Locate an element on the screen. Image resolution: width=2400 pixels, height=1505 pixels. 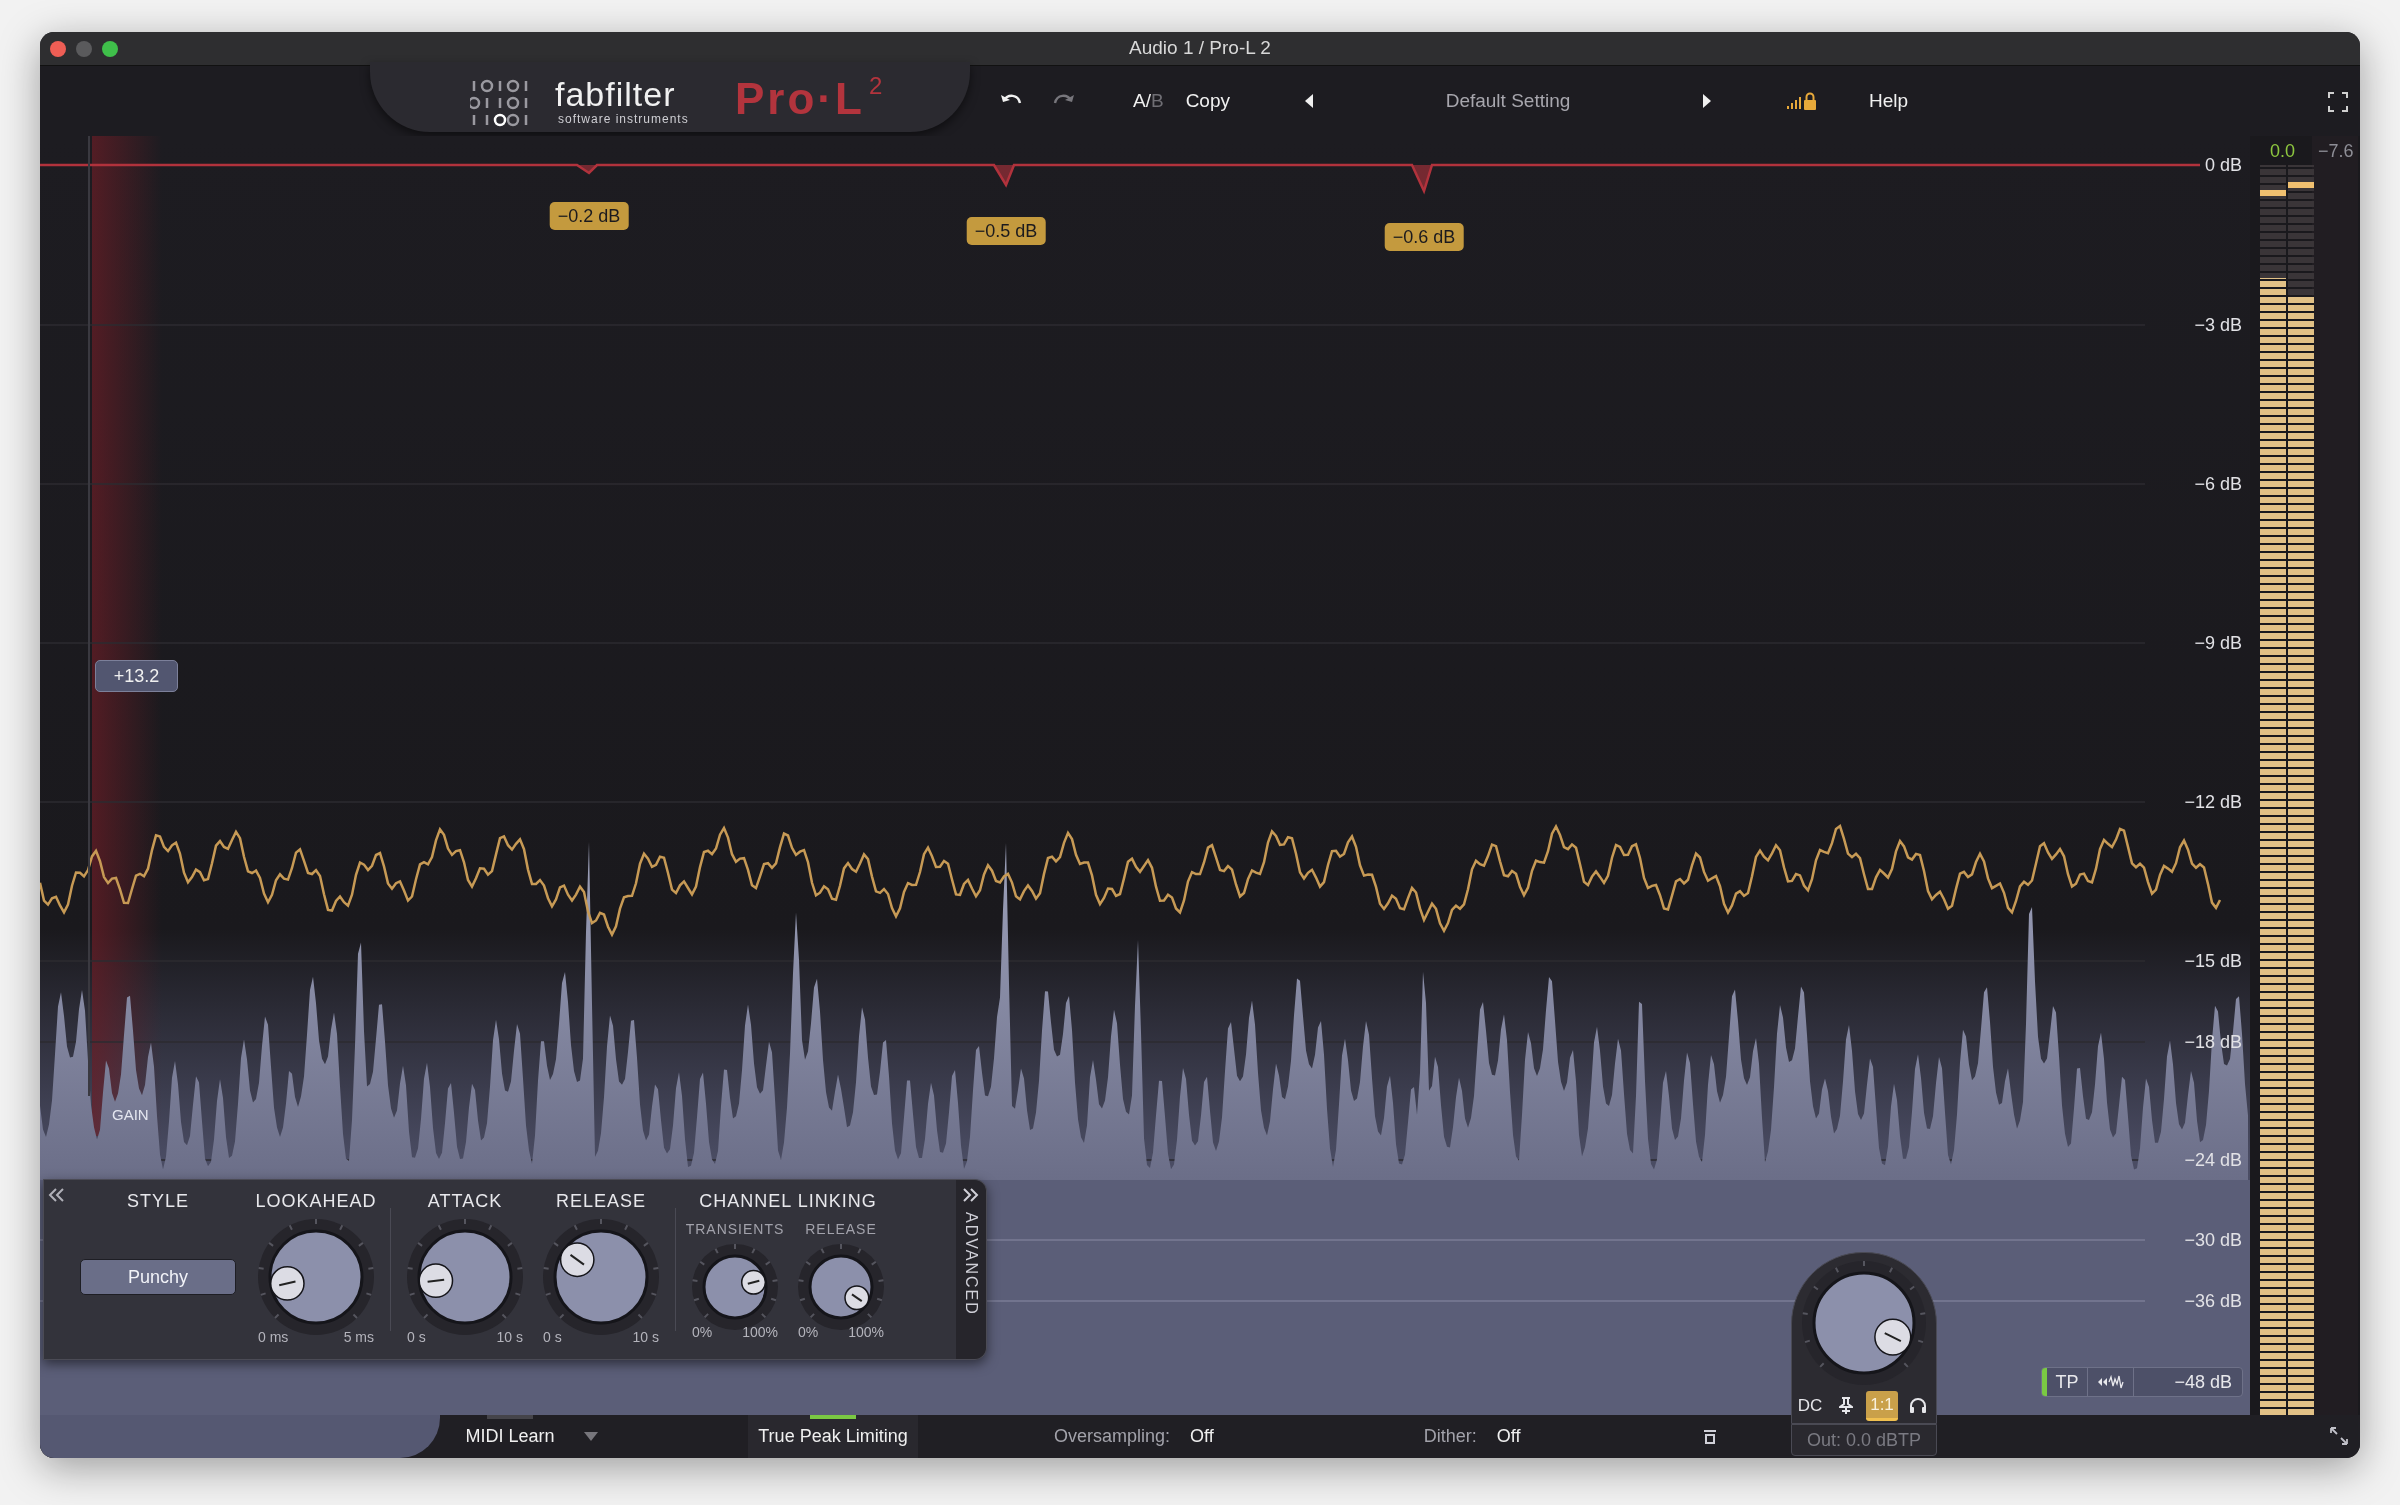
toggle-button: MIDI Learn is located at coordinates (510, 1436).